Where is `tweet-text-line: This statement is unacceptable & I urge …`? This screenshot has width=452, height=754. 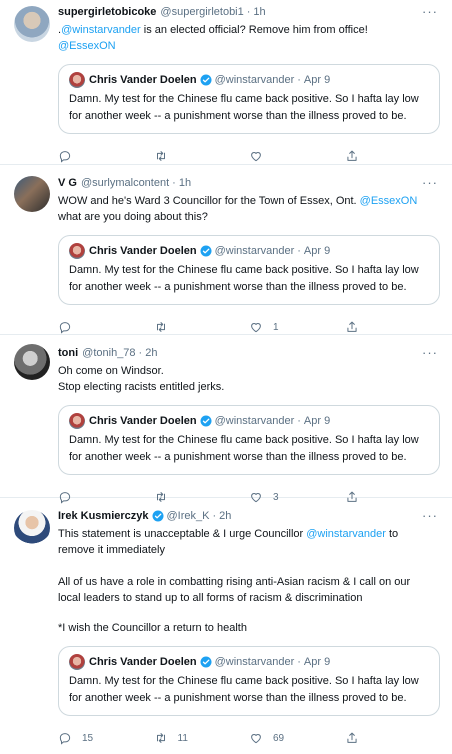 tweet-text-line: This statement is unacceptable & I urge … is located at coordinates (249, 534).